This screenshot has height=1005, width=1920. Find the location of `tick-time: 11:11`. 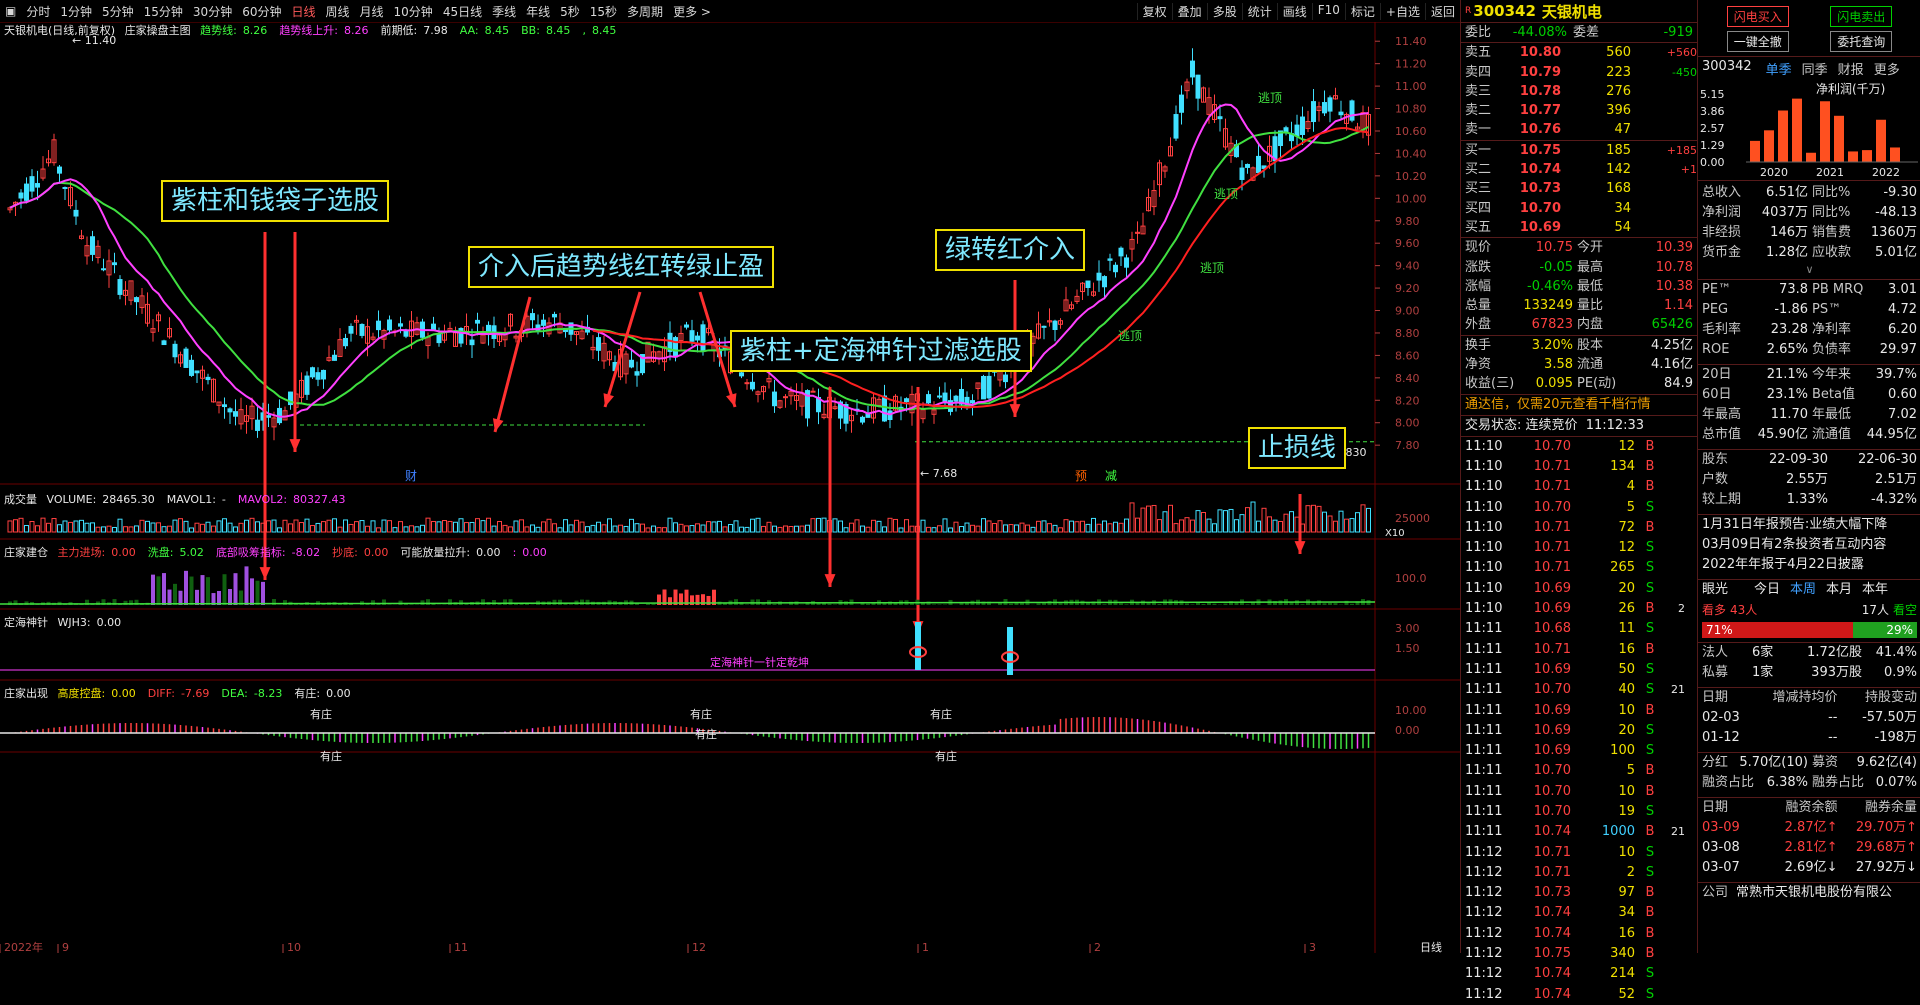

tick-time: 11:11 is located at coordinates (1488, 731).